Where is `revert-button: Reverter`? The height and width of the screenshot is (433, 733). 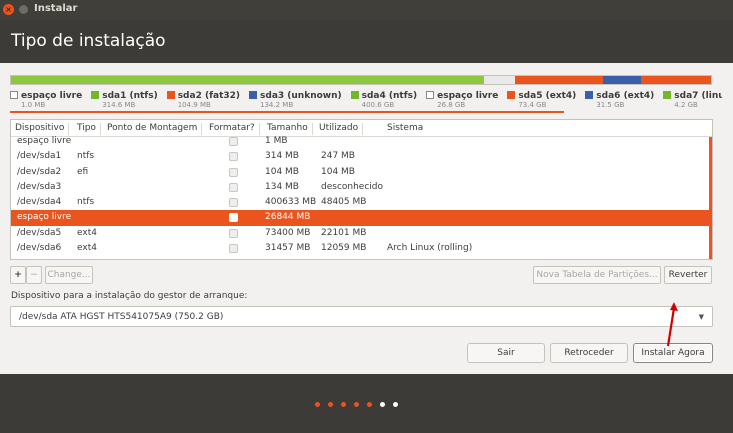 revert-button: Reverter is located at coordinates (688, 275).